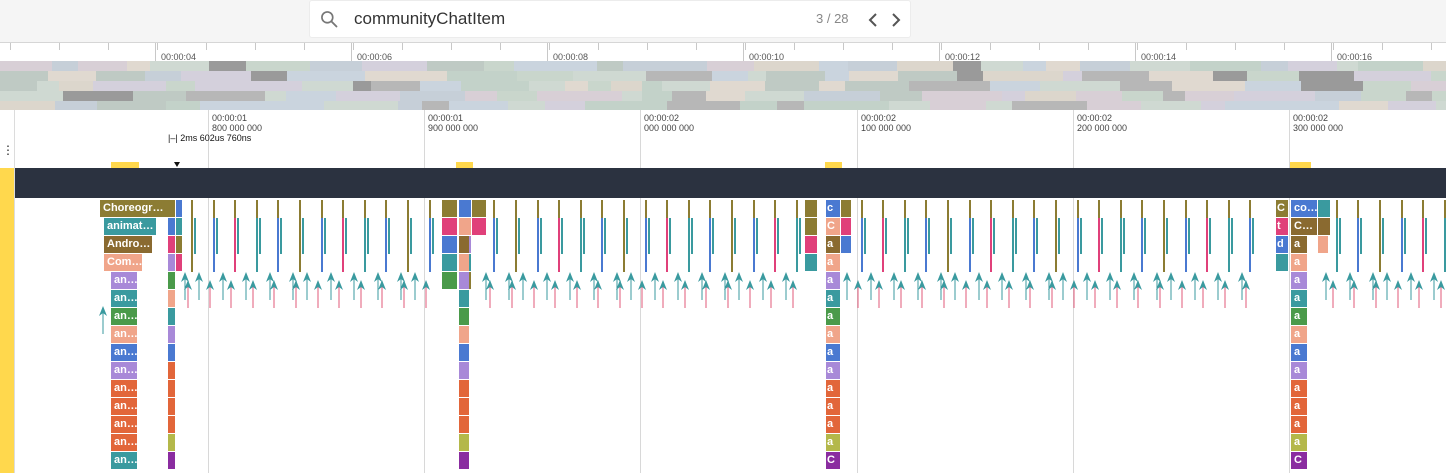 The height and width of the screenshot is (473, 1446). What do you see at coordinates (1299, 334) in the screenshot?
I see `slice-group4-7: a` at bounding box center [1299, 334].